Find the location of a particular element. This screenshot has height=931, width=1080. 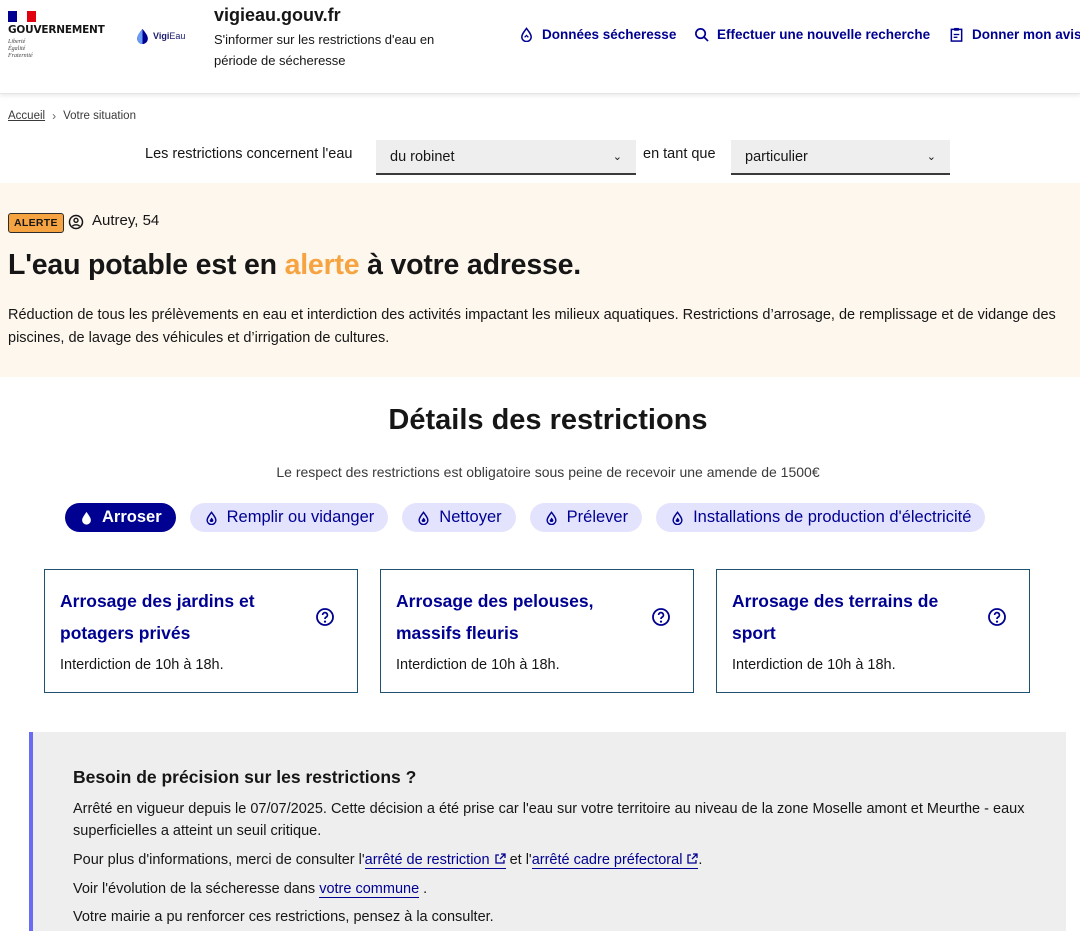

brand-prefix: Vigi is located at coordinates (161, 36).